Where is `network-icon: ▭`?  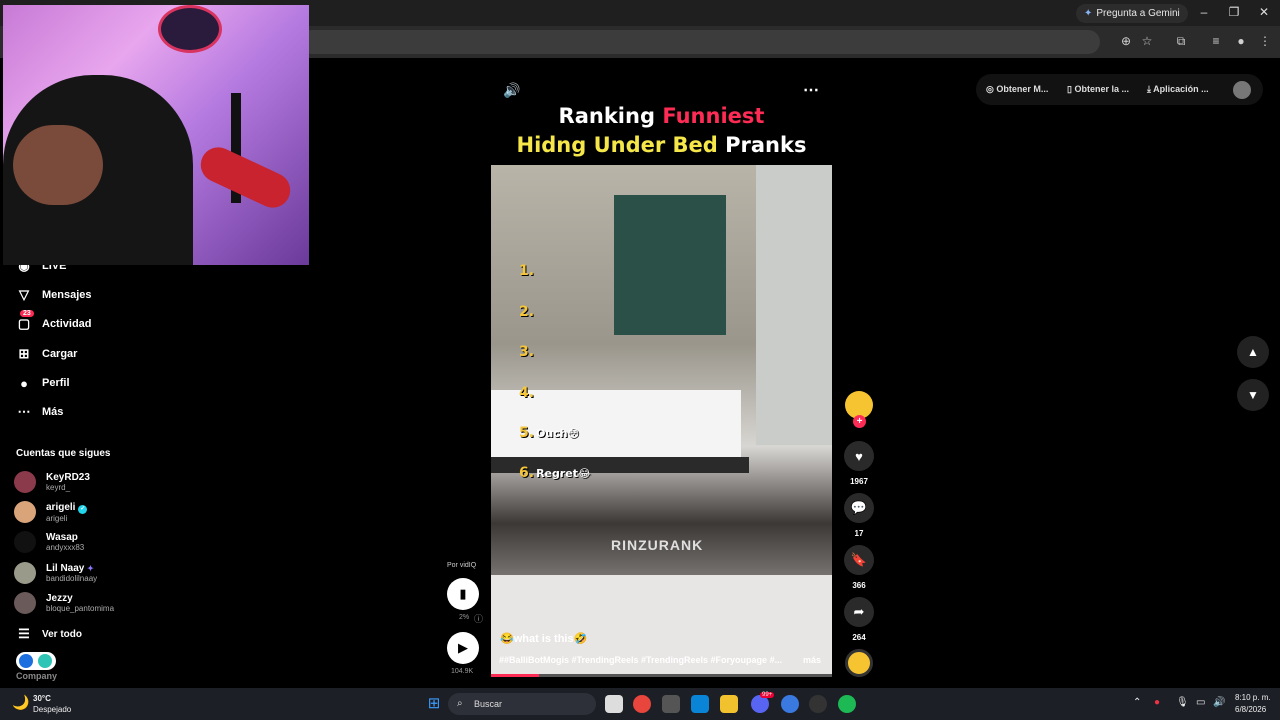 network-icon: ▭ is located at coordinates (1200, 702).